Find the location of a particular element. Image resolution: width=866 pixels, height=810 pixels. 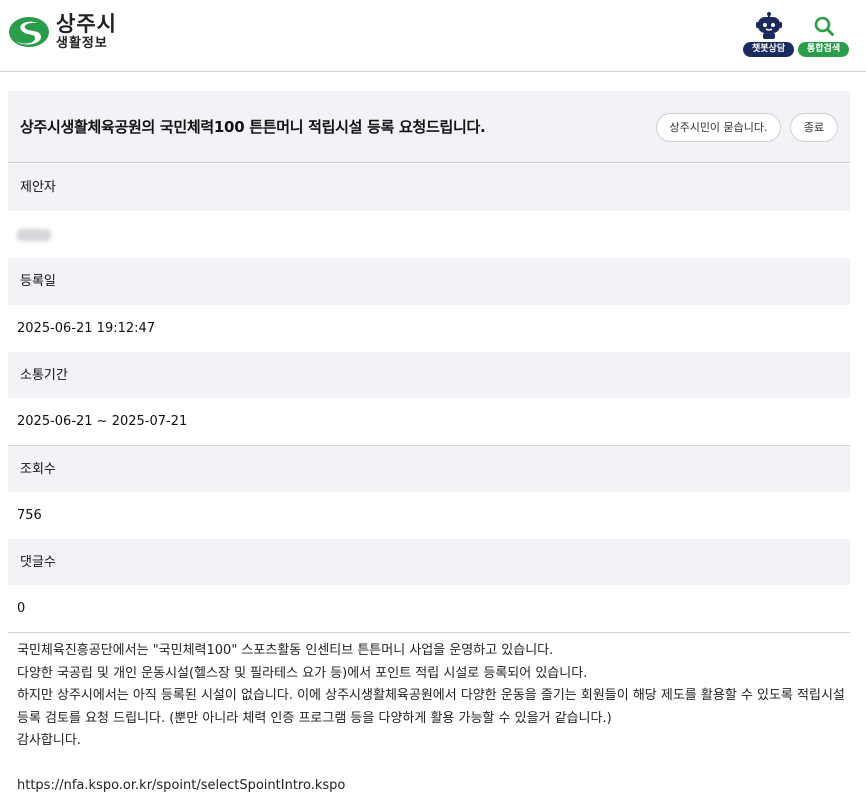

post-title: 상주시생활체육공원의 국민체력100 튼튼머니 적립시설 등록 요청드립니다. is located at coordinates (253, 127).